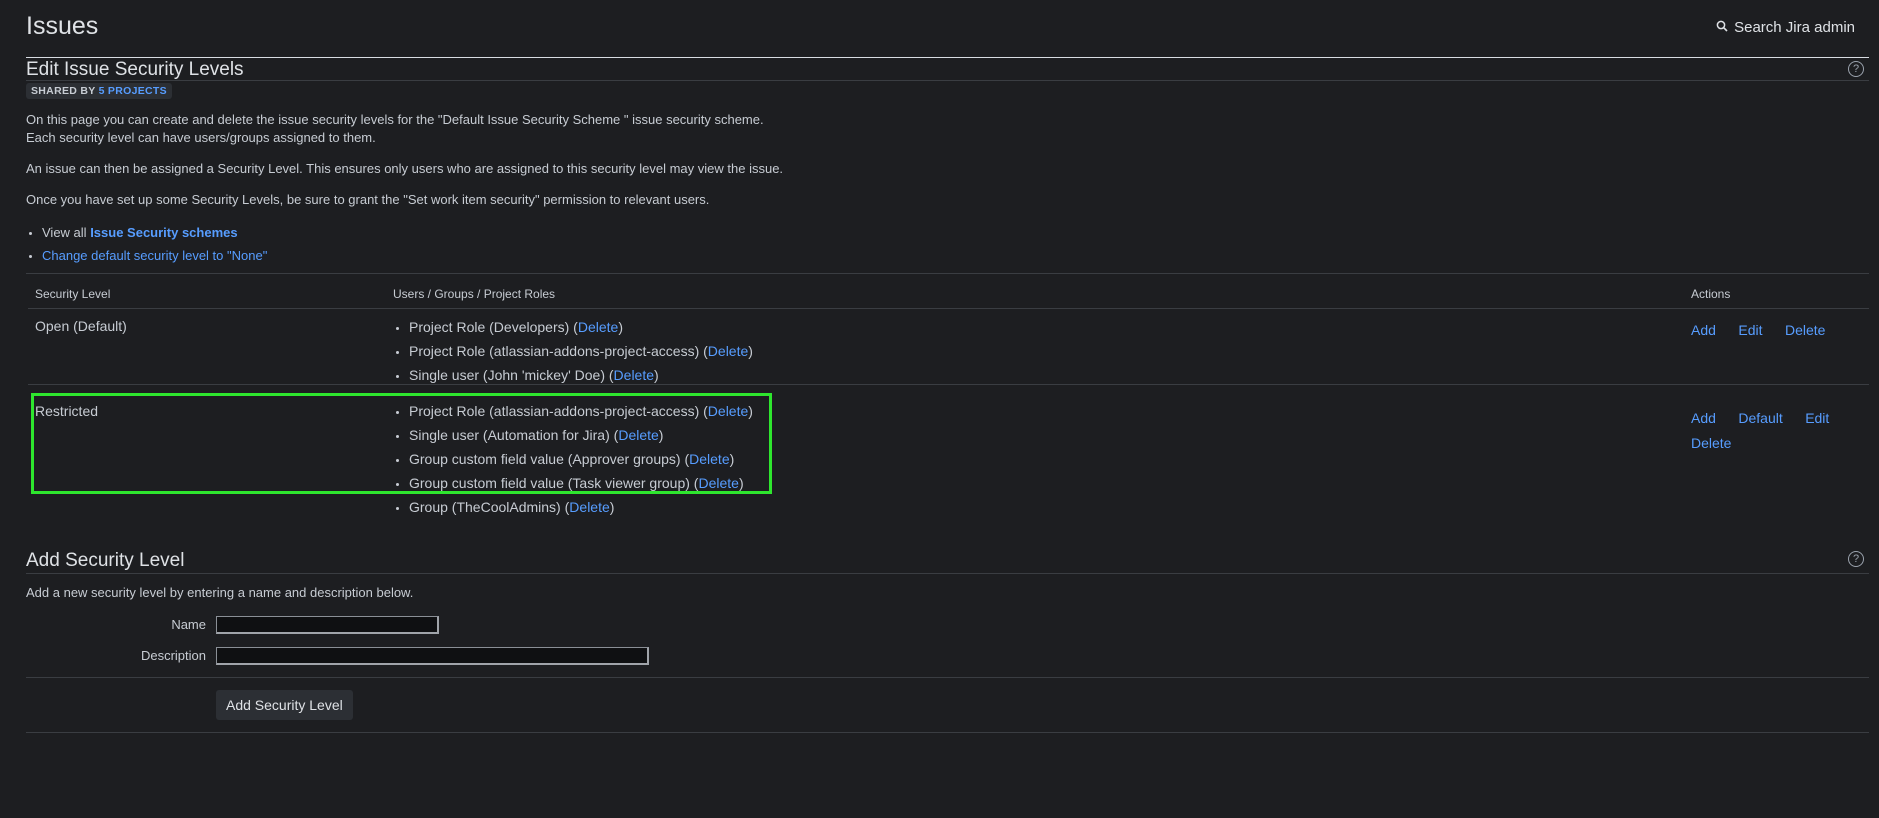 Image resolution: width=1879 pixels, height=818 pixels. What do you see at coordinates (947, 677) in the screenshot?
I see `form-divider` at bounding box center [947, 677].